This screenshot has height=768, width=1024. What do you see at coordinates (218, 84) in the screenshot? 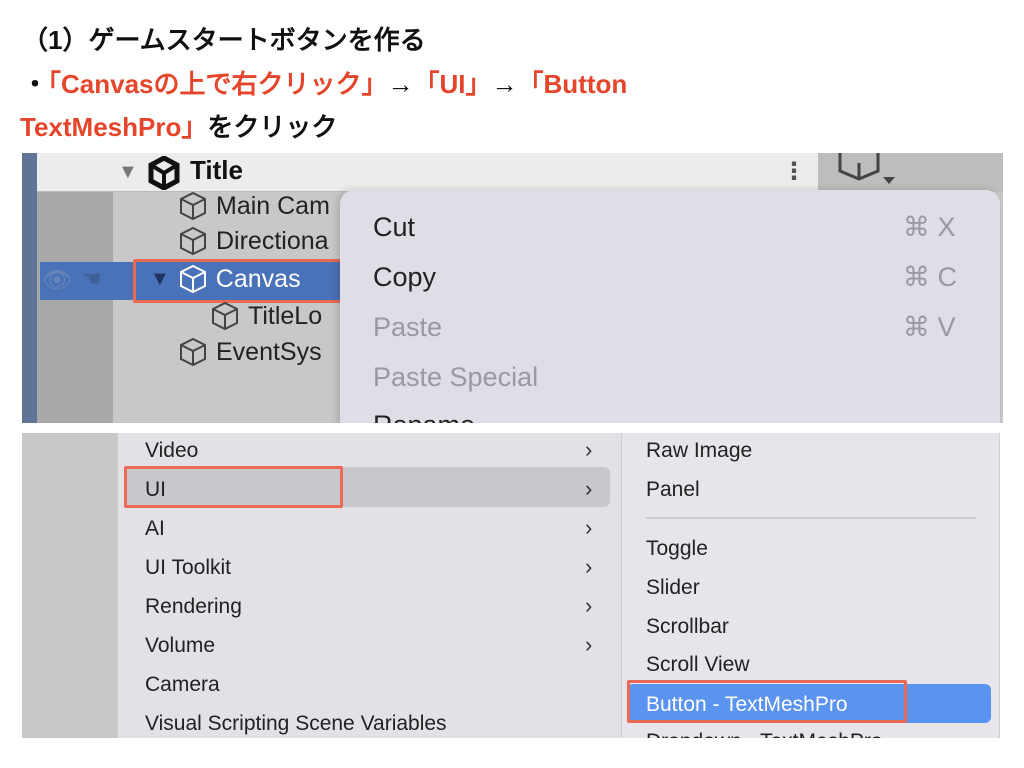
I see `step1-text: 「Canvasの上で右クリック」` at bounding box center [218, 84].